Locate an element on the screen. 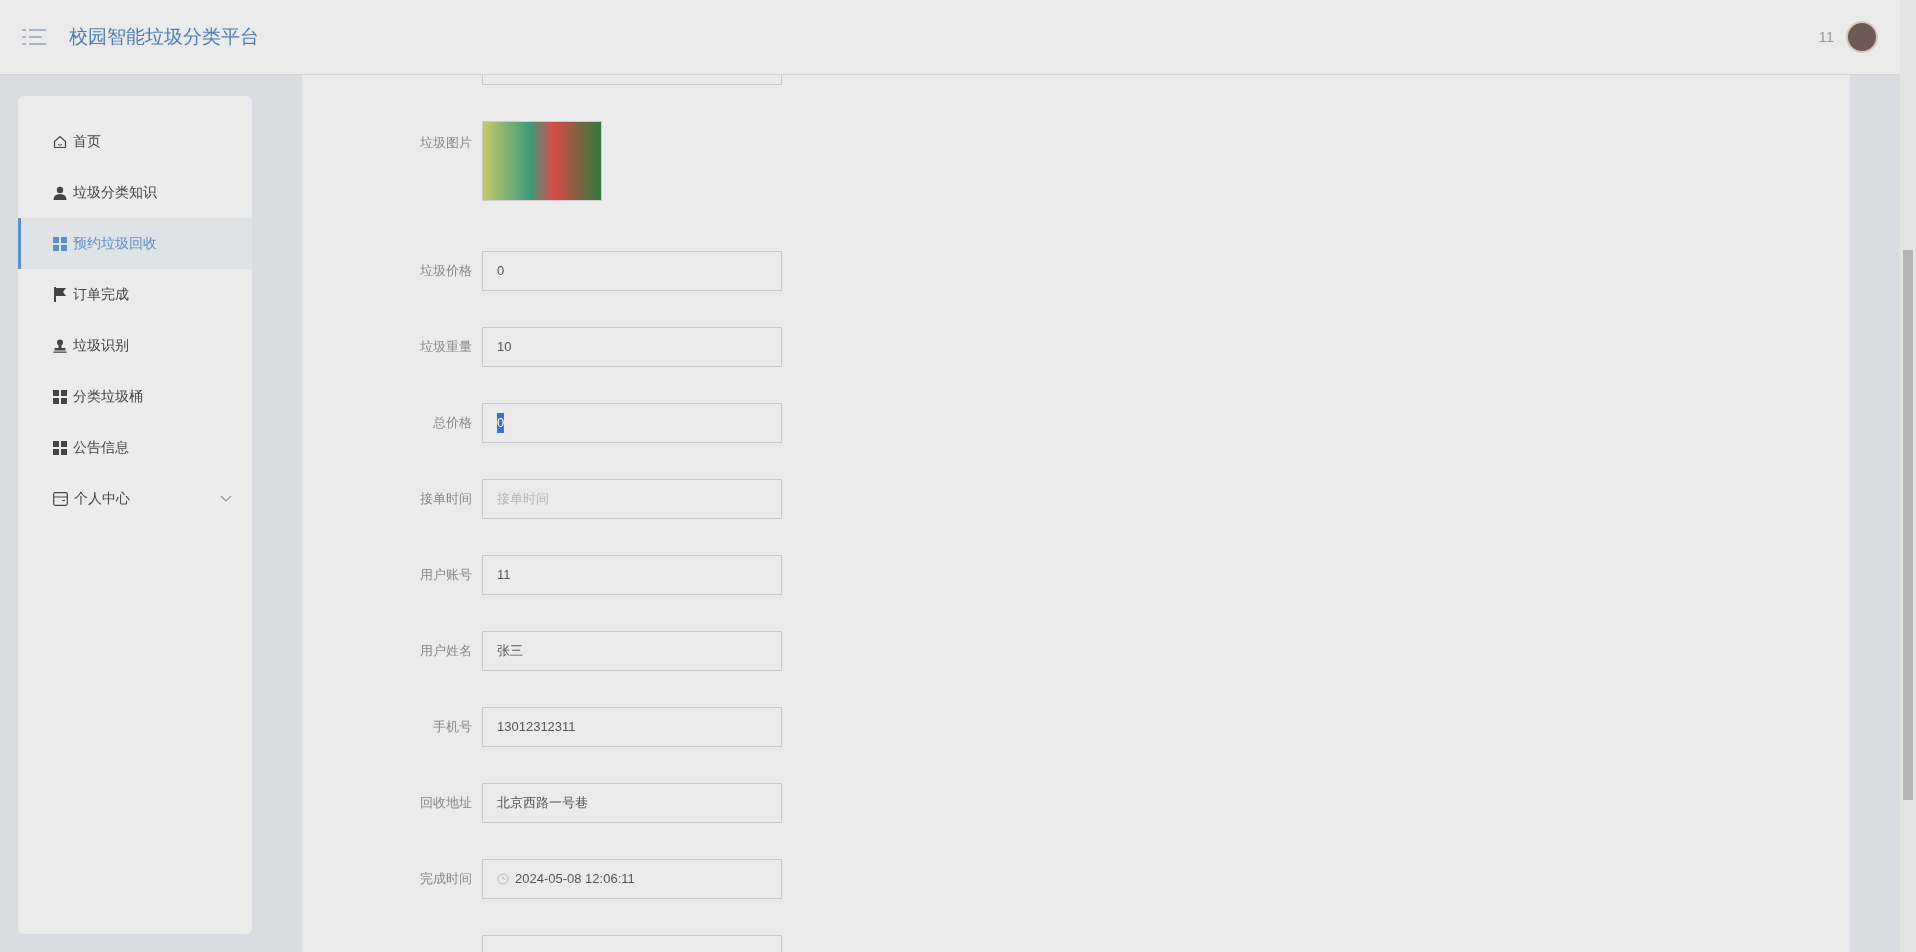 Image resolution: width=1916 pixels, height=952 pixels. input-field: 张三 is located at coordinates (632, 651).